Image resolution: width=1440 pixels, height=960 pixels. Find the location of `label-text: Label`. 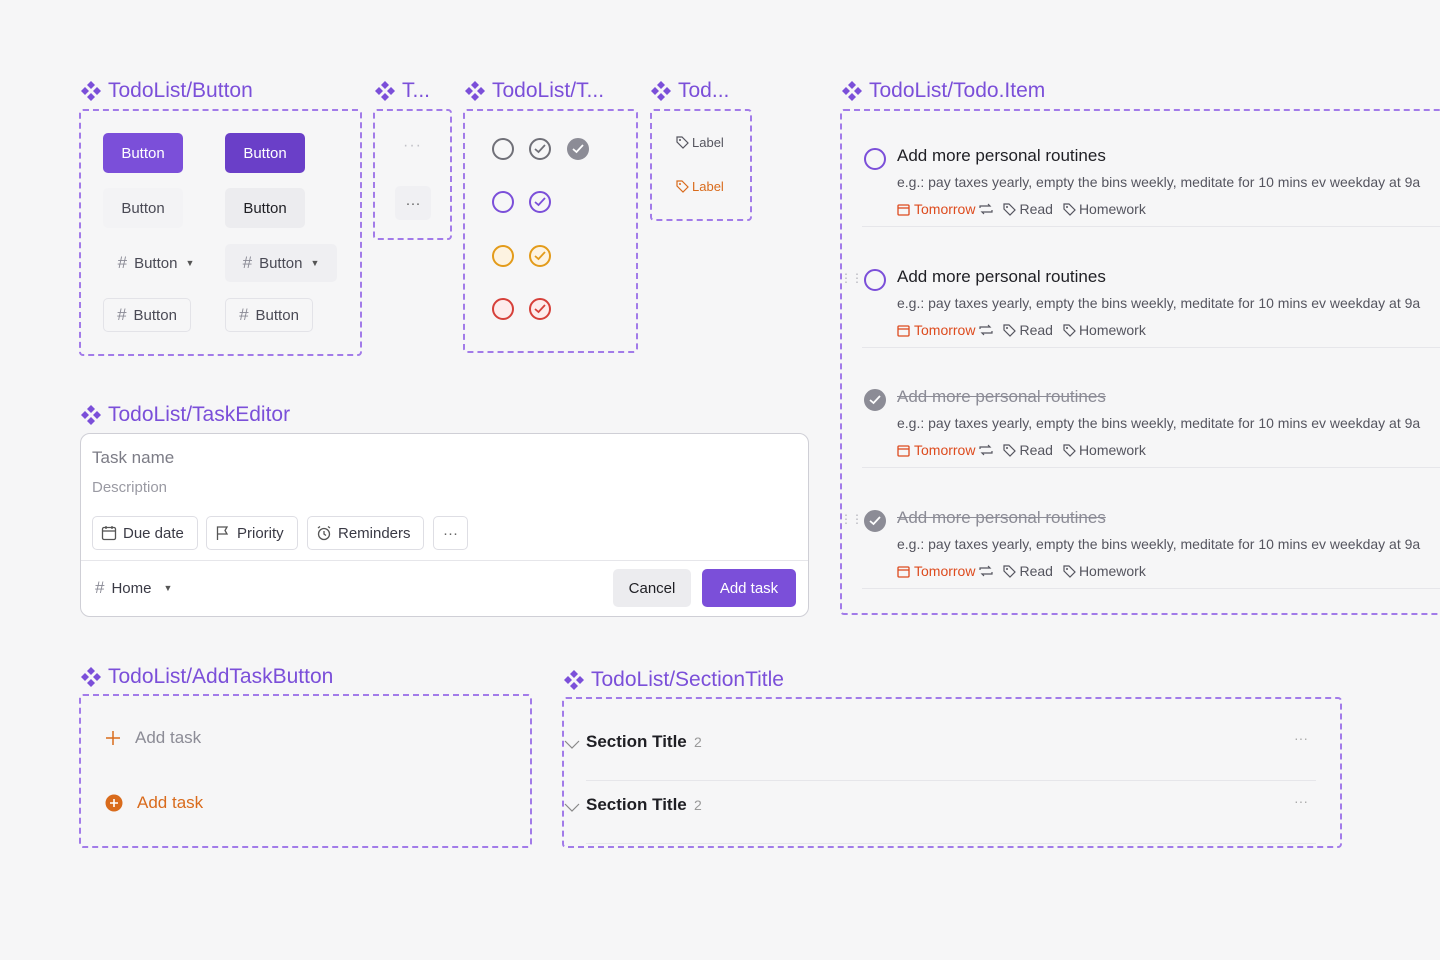

label-text: Label is located at coordinates (708, 142).